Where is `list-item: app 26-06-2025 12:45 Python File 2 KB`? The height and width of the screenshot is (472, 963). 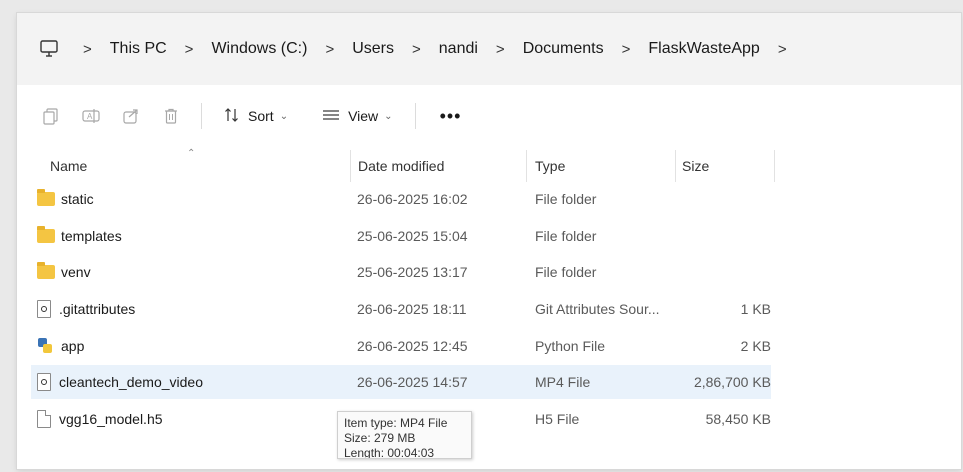 list-item: app 26-06-2025 12:45 Python File 2 KB is located at coordinates (401, 346).